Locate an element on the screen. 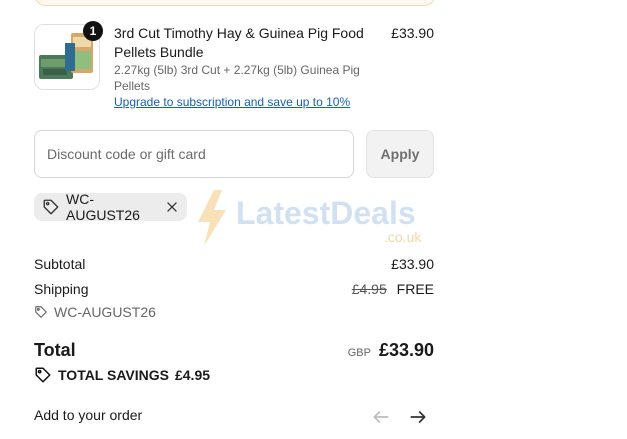  quantity-badge: 1 is located at coordinates (93, 31).